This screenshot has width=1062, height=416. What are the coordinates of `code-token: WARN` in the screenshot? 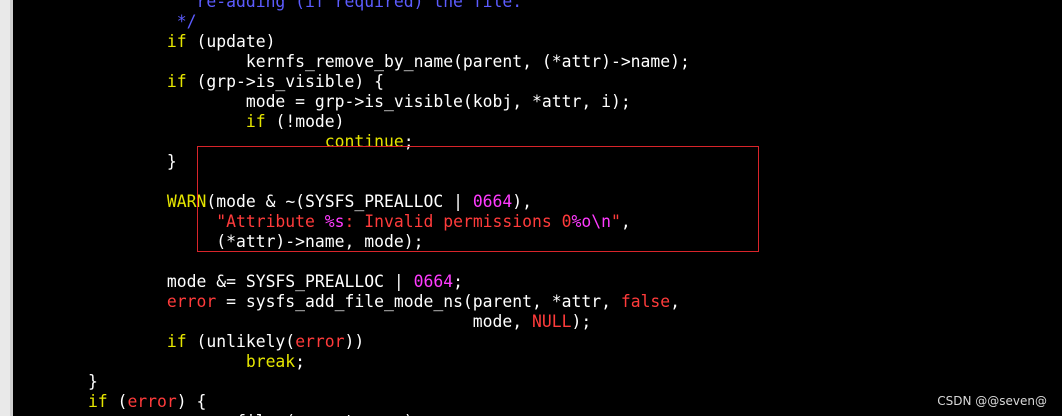 It's located at (110, 201).